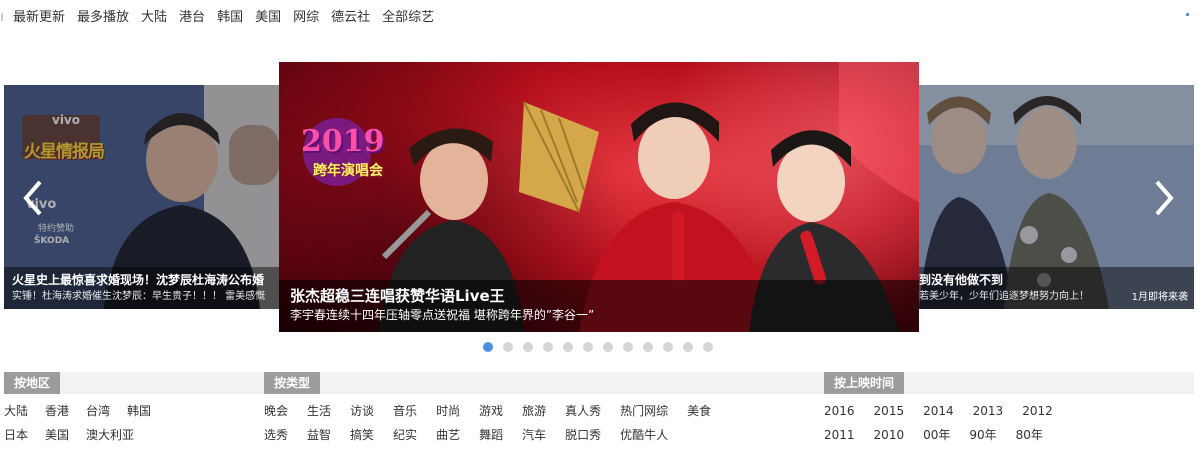  I want to click on nav-hk-tw: 港台, so click(192, 18).